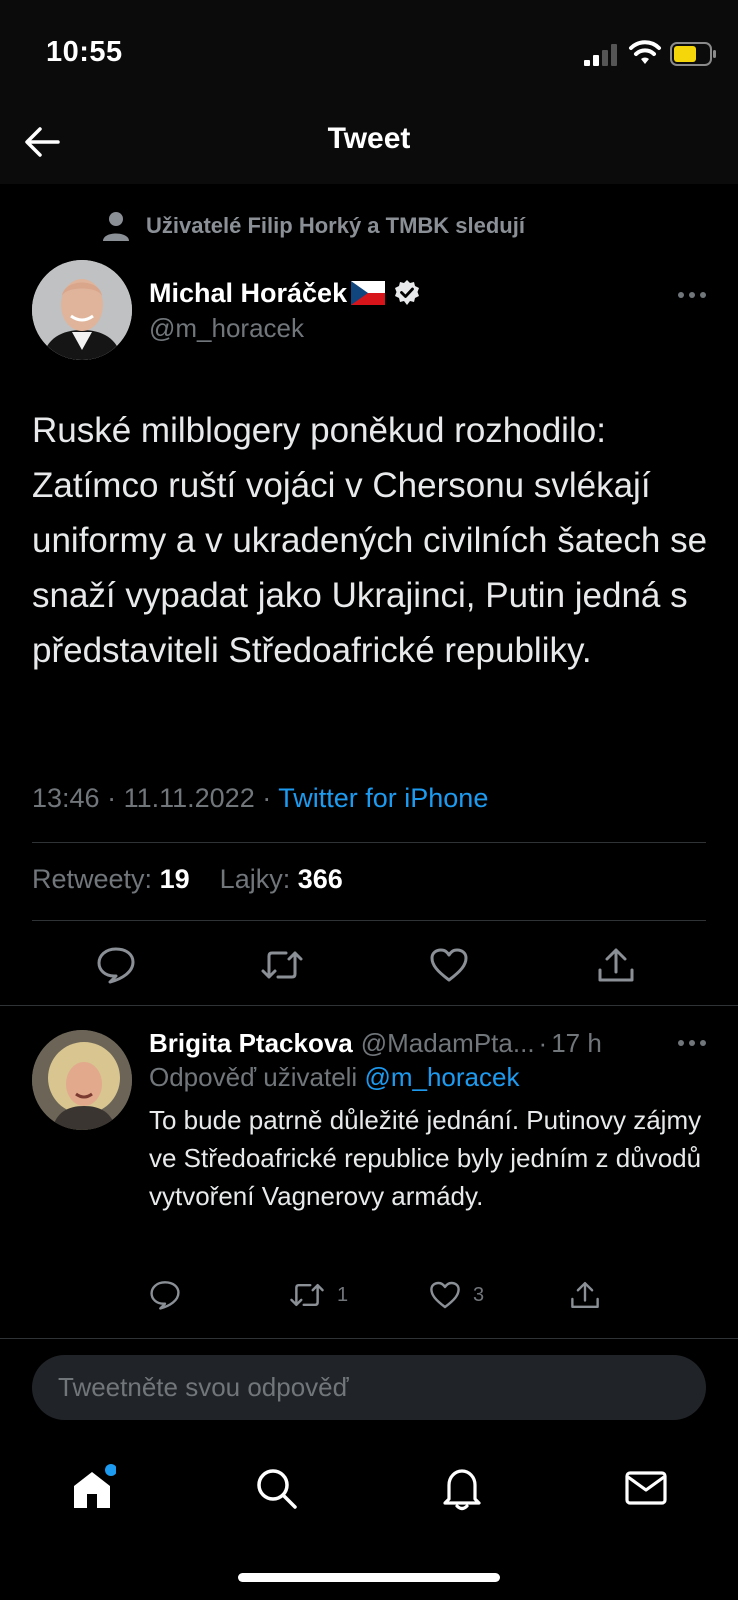 Image resolution: width=738 pixels, height=1600 pixels. What do you see at coordinates (66, 798) in the screenshot?
I see `tweet-time: 13:46` at bounding box center [66, 798].